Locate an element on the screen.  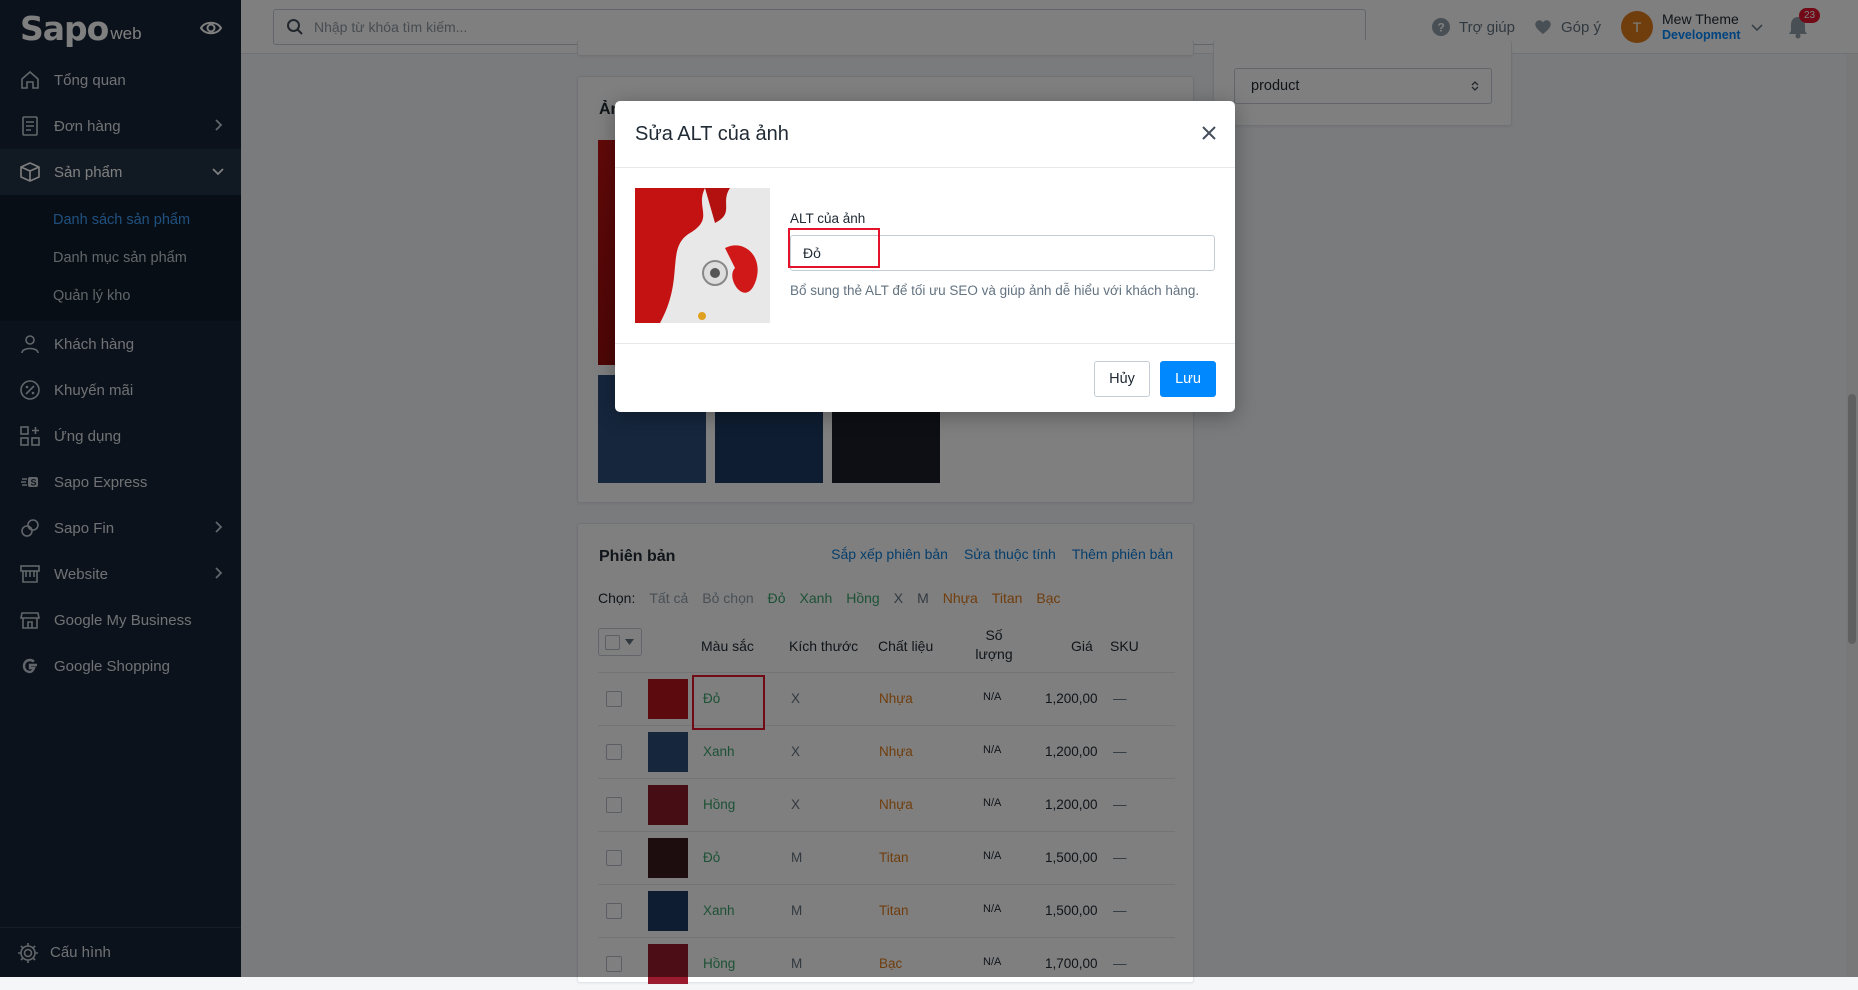
cancel-button: Hủy is located at coordinates (1122, 379).